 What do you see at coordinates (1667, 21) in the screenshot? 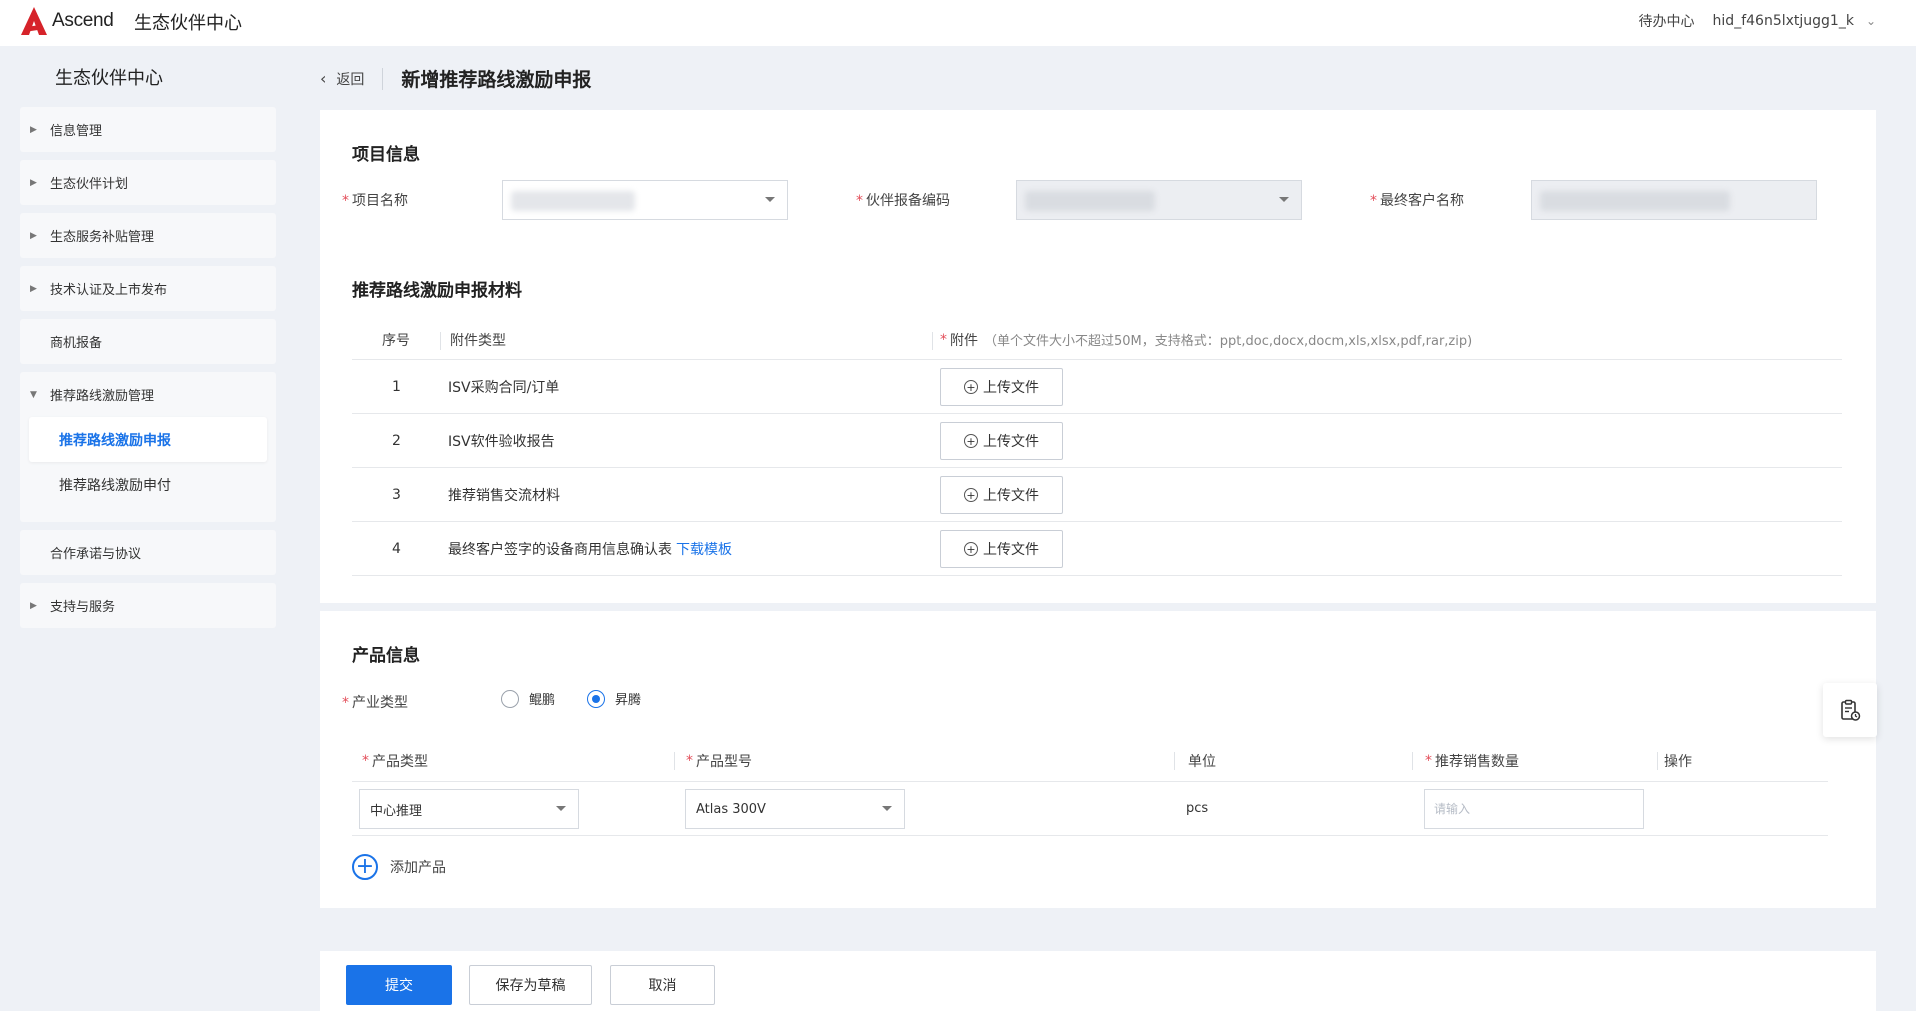
I see `todo-center-link: 待办中心` at bounding box center [1667, 21].